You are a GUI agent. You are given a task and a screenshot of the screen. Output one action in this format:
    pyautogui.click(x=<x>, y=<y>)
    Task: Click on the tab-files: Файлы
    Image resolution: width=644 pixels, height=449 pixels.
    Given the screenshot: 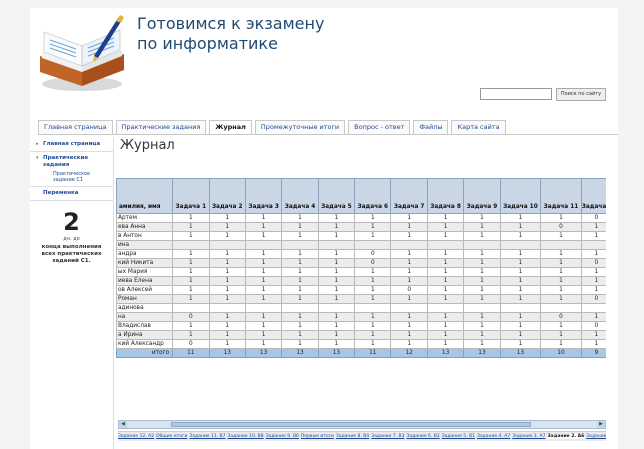 What is the action you would take?
    pyautogui.click(x=431, y=127)
    